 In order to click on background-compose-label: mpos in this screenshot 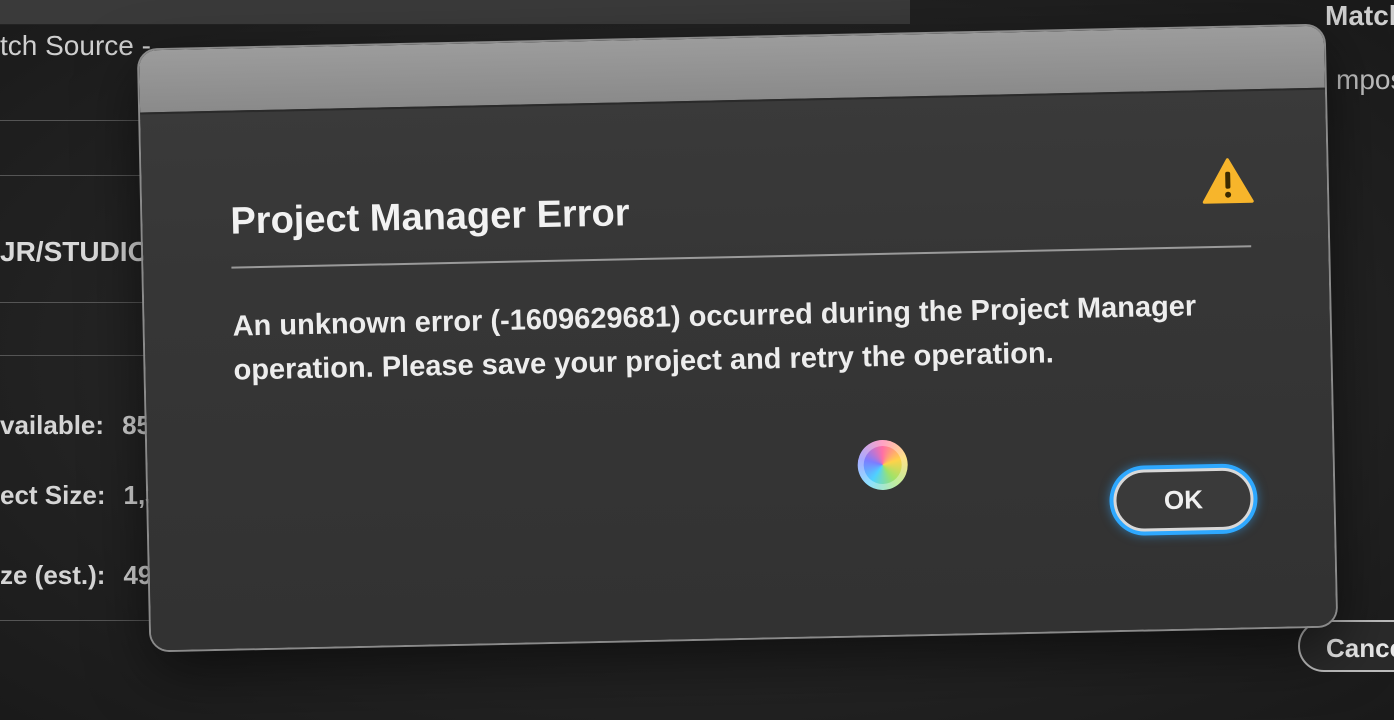, I will do `click(1365, 79)`.